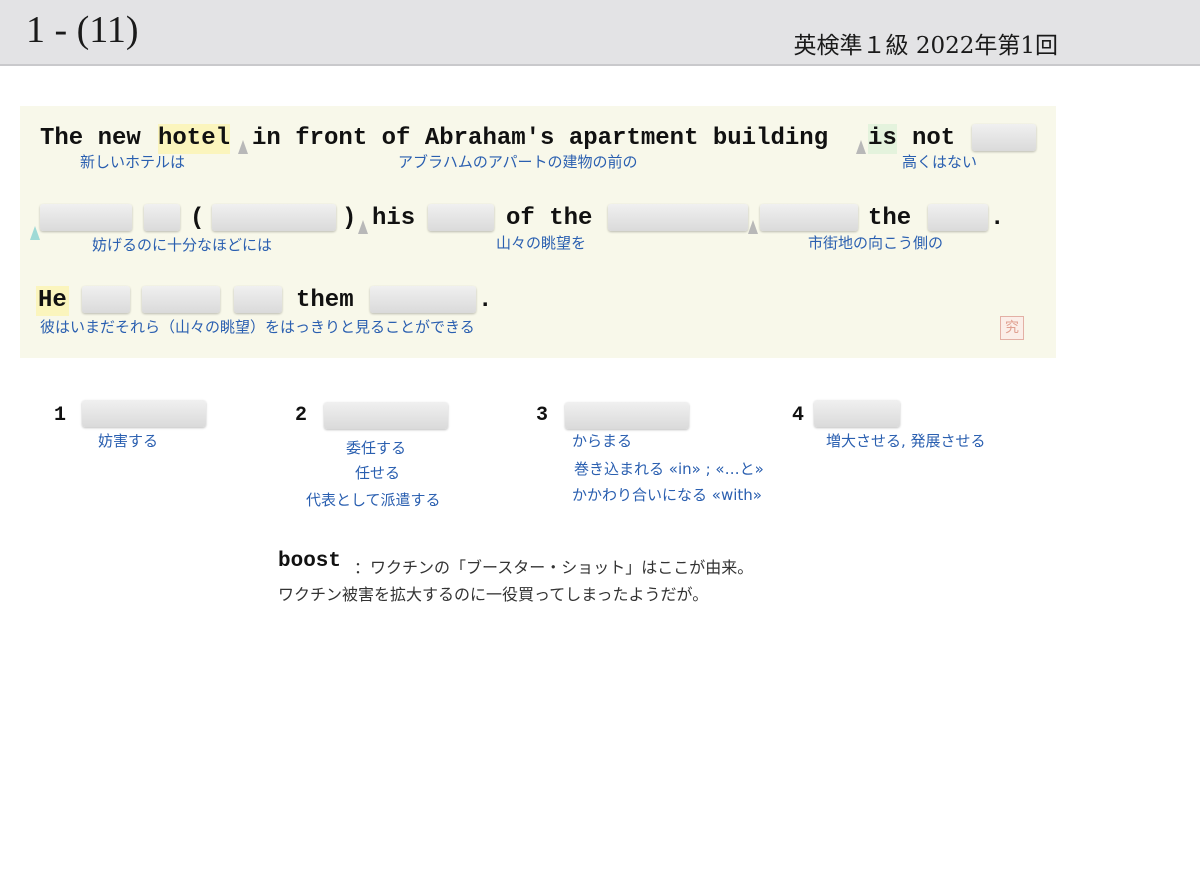 The image size is (1200, 880). What do you see at coordinates (542, 415) in the screenshot?
I see `choice-number-3: 3` at bounding box center [542, 415].